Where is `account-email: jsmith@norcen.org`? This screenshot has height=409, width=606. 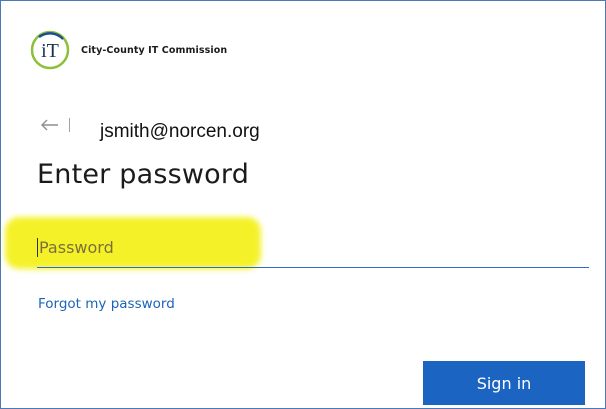
account-email: jsmith@norcen.org is located at coordinates (180, 131).